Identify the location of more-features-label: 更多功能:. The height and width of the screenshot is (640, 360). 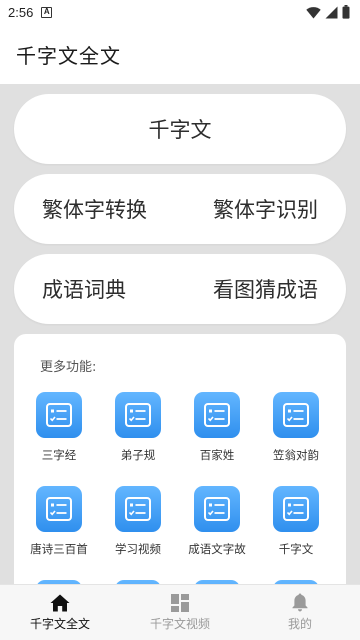
(68, 367).